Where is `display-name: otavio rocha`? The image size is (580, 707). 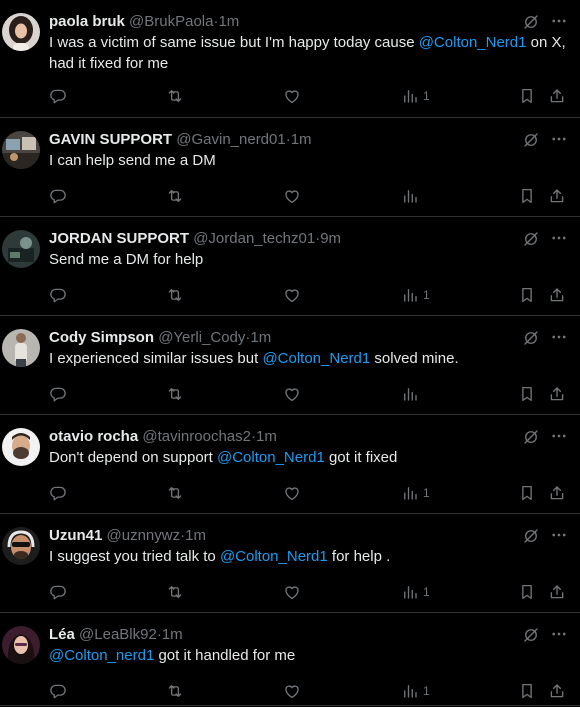 display-name: otavio rocha is located at coordinates (93, 436).